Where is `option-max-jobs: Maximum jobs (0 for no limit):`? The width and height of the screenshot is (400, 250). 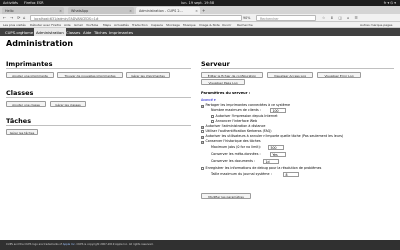 option-max-jobs: Maximum jobs (0 for no limit): is located at coordinates (236, 147).